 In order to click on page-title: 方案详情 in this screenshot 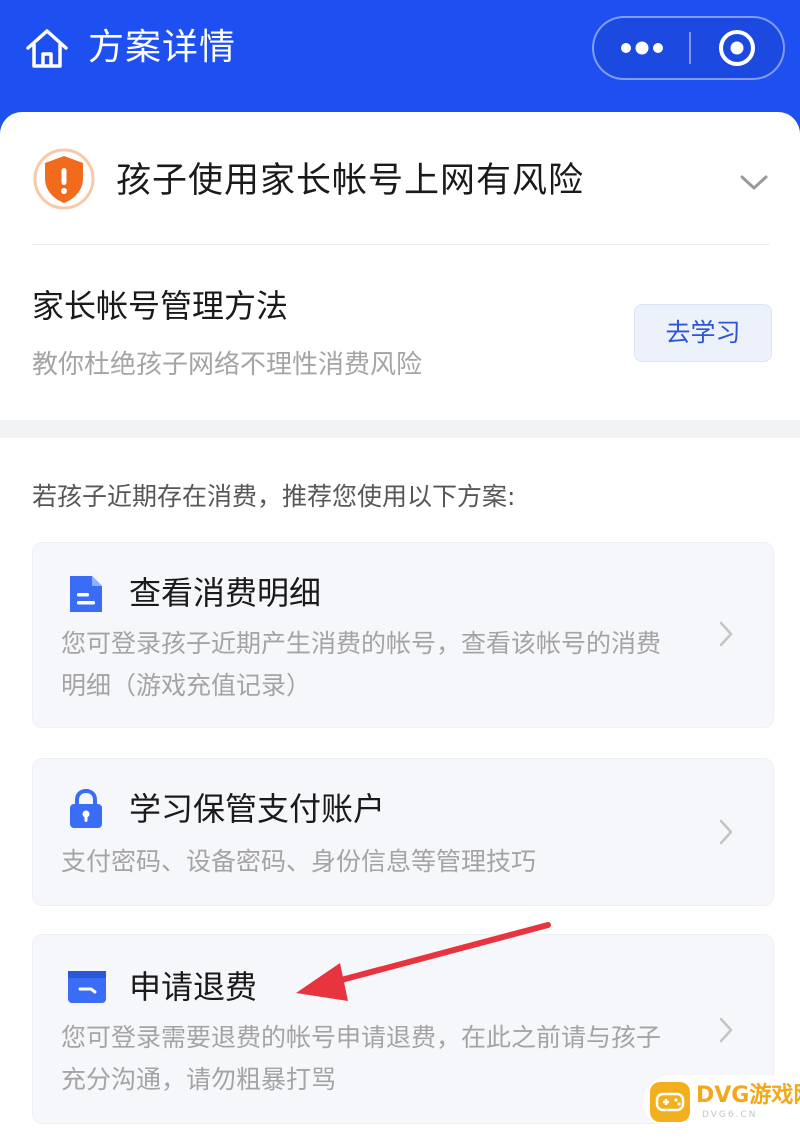, I will do `click(162, 47)`.